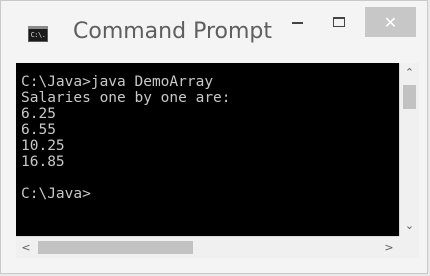 This screenshot has width=430, height=276. What do you see at coordinates (115, 247) in the screenshot?
I see `horizontal-scroll-thumb` at bounding box center [115, 247].